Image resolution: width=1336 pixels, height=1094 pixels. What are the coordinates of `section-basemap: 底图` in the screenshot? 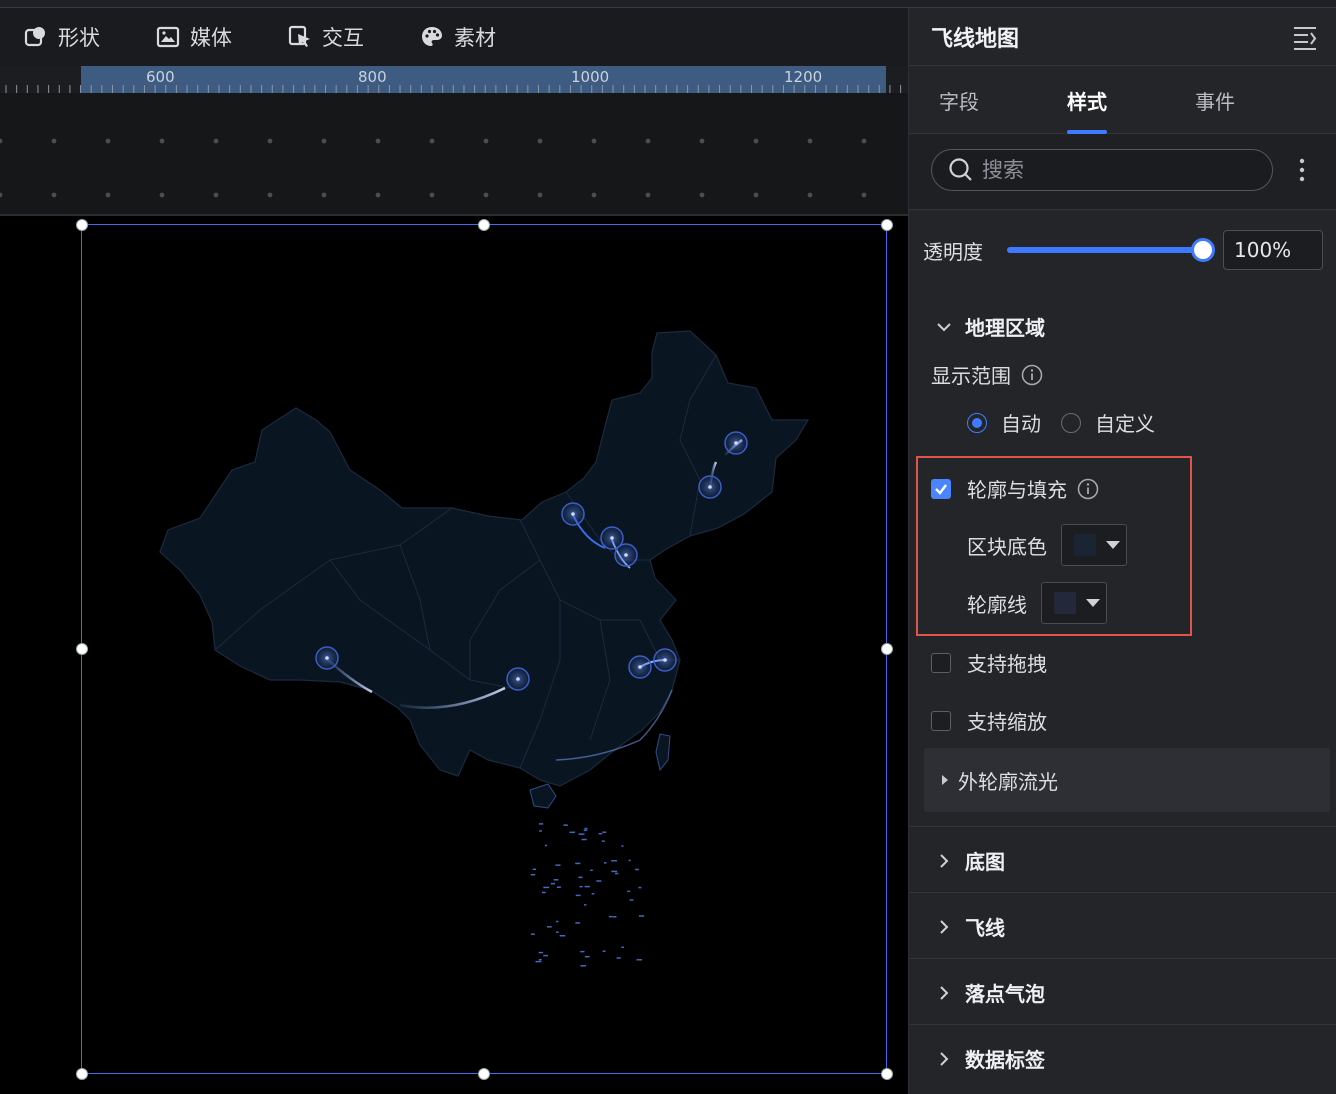 It's located at (970, 860).